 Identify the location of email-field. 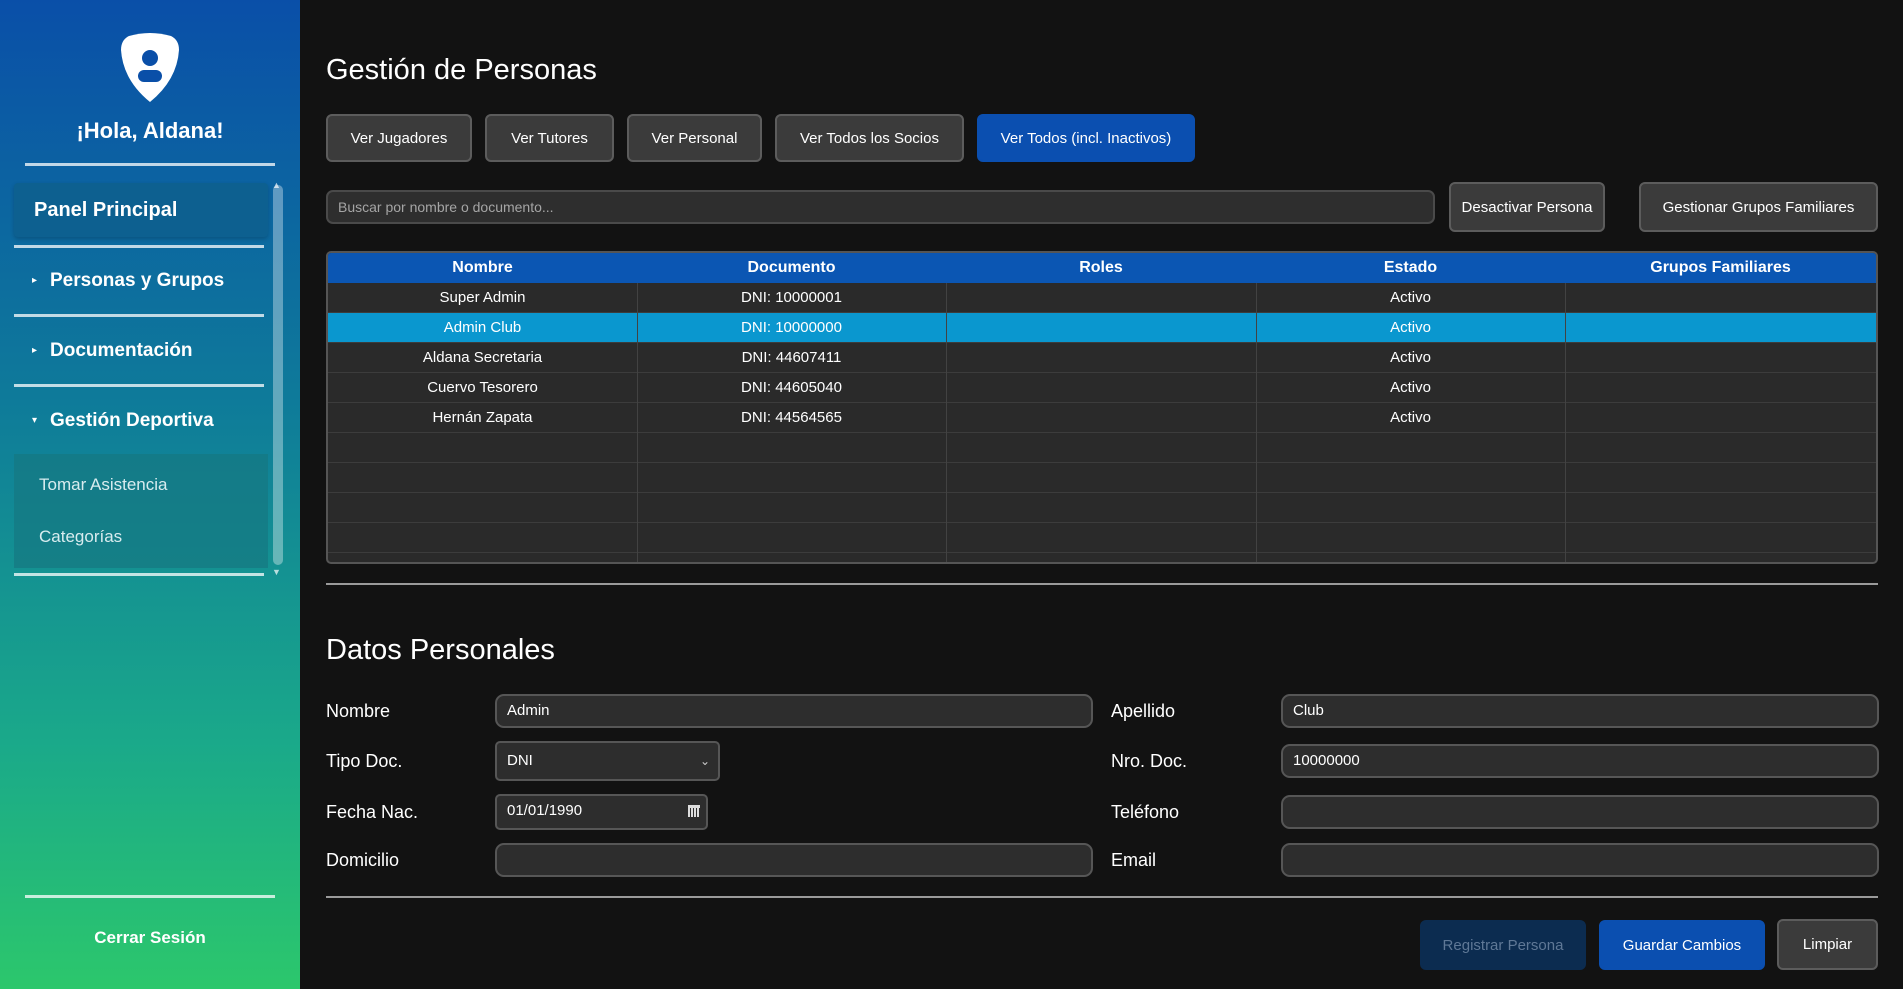
(1580, 860).